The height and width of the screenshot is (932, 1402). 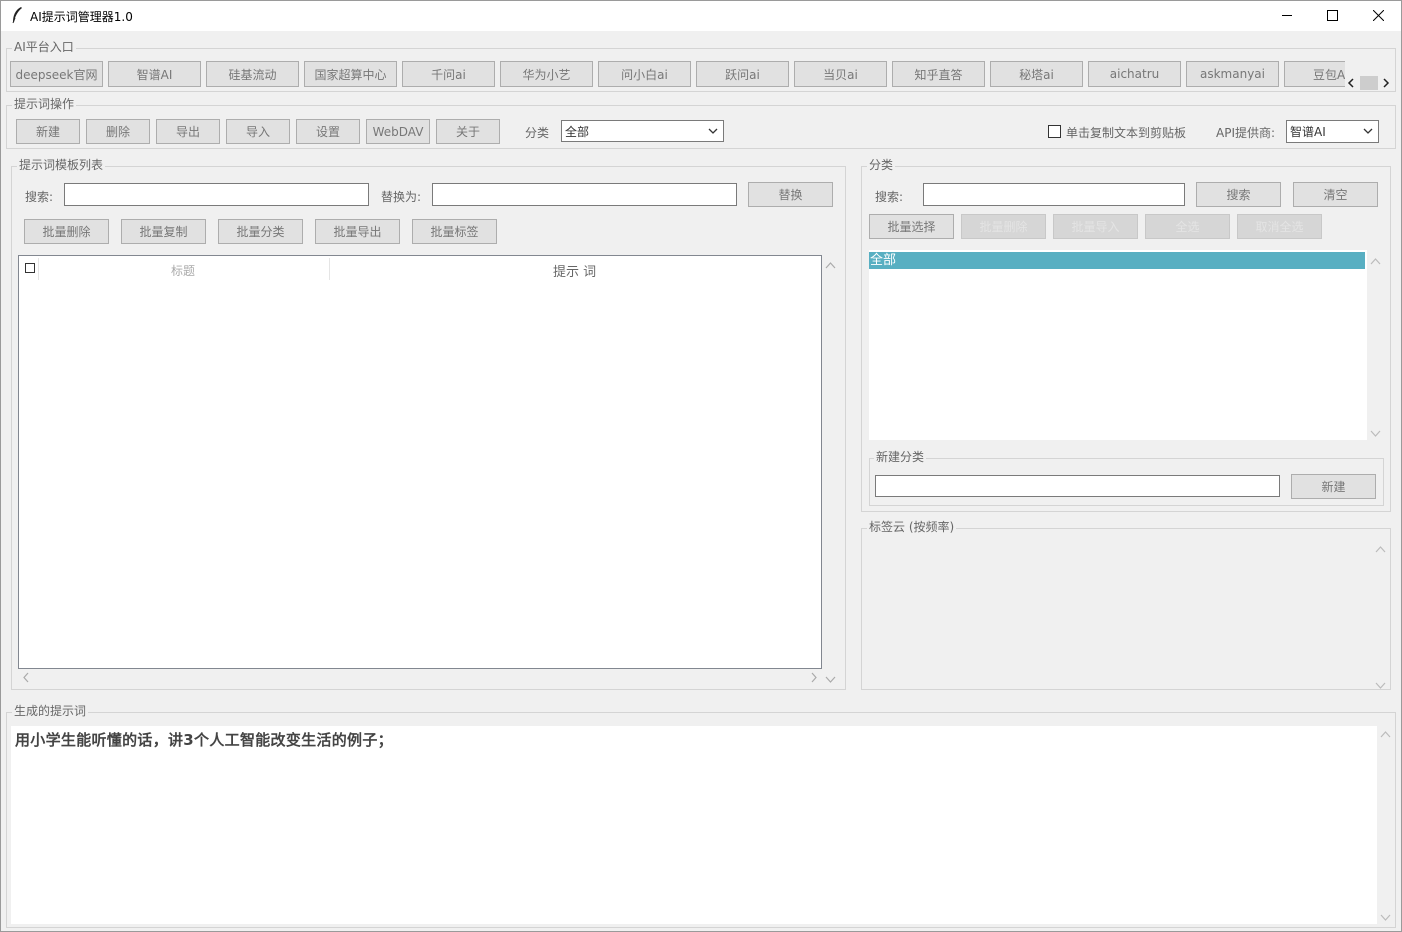 I want to click on platform-button: 华为小艺, so click(x=546, y=74).